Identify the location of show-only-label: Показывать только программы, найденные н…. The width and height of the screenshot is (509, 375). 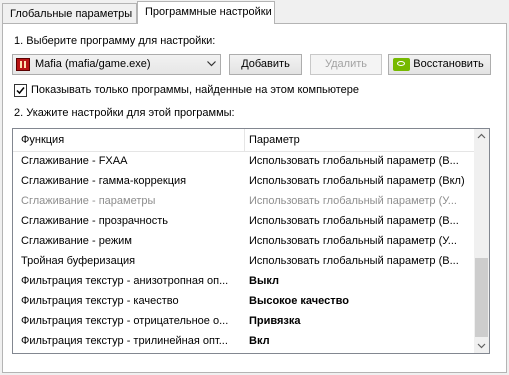
(195, 90).